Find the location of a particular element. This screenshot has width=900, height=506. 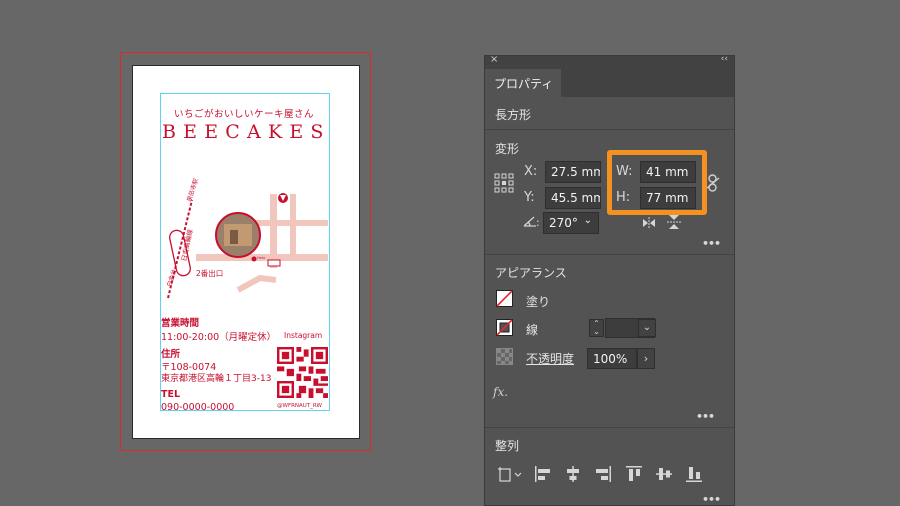

stroke-weight-dropdown-chevron-icon: ⌄ is located at coordinates (647, 328).